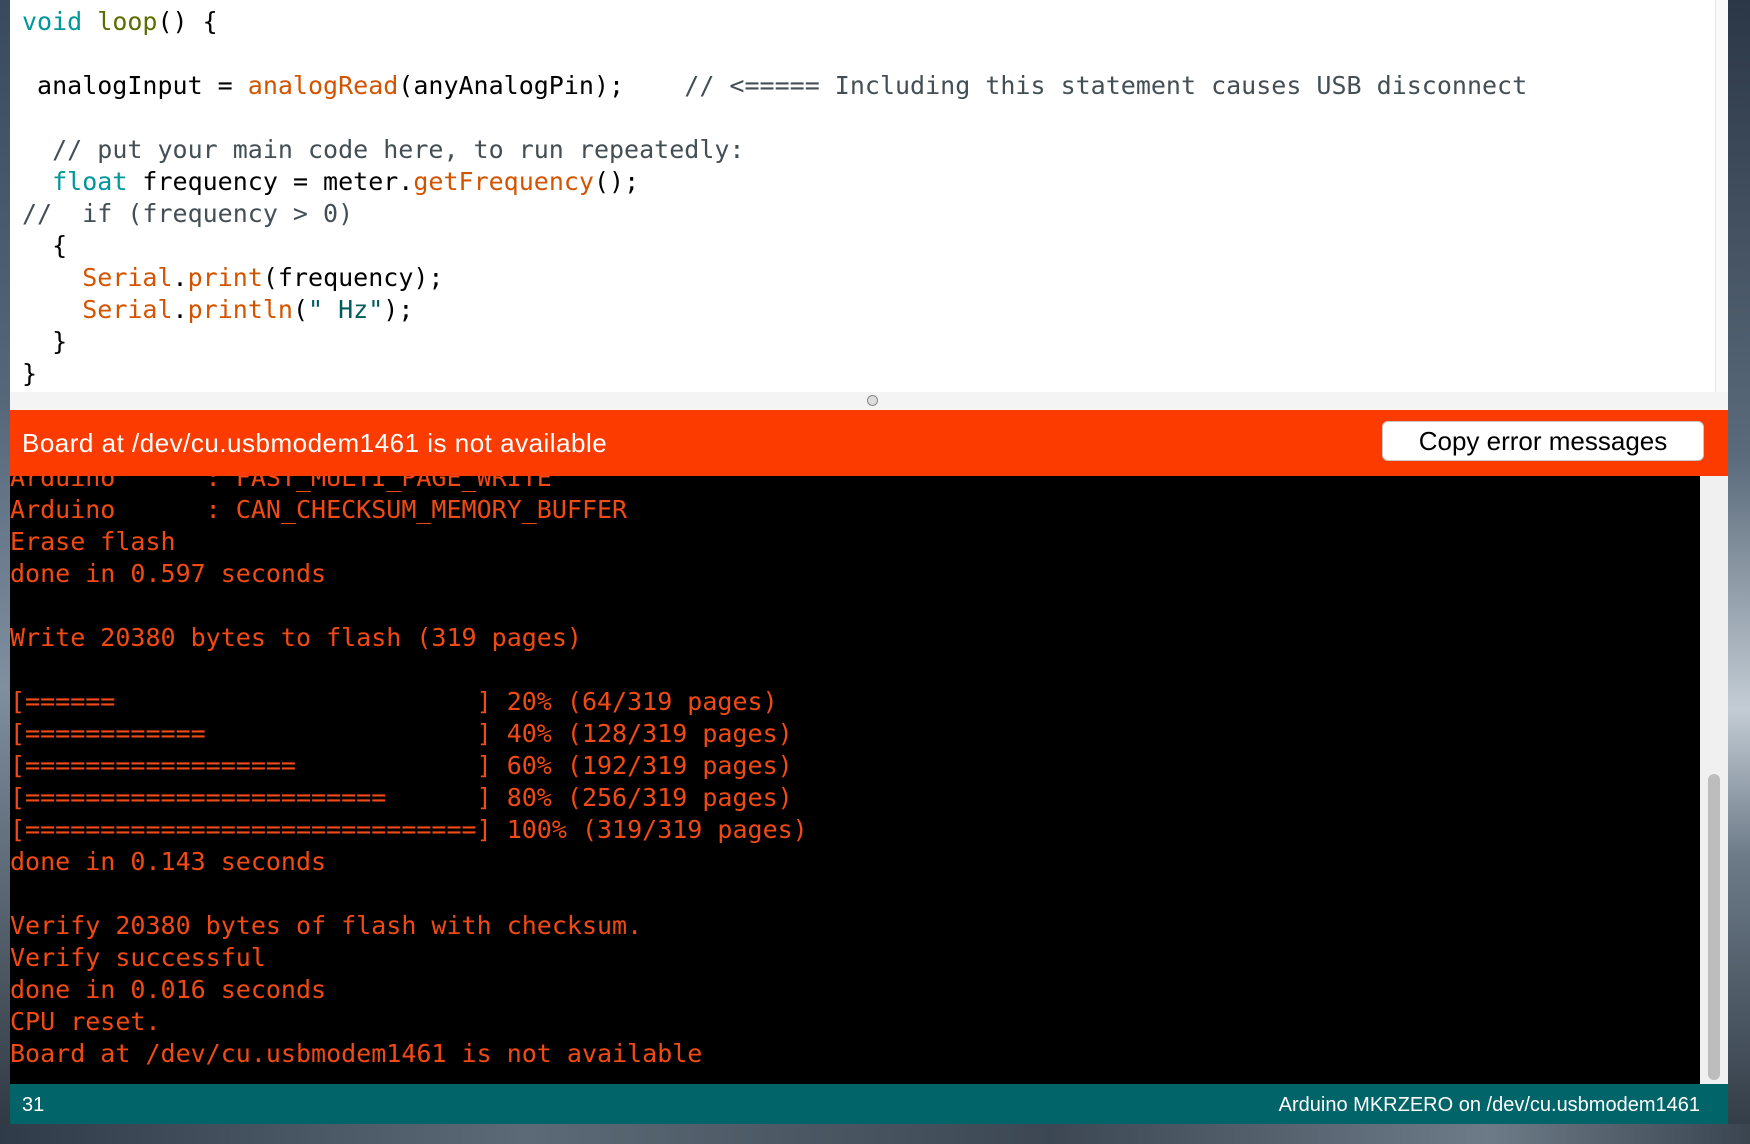  What do you see at coordinates (1489, 1105) in the screenshot?
I see `board-port-info: Arduino MKRZERO on /dev/cu.usbmodem1461` at bounding box center [1489, 1105].